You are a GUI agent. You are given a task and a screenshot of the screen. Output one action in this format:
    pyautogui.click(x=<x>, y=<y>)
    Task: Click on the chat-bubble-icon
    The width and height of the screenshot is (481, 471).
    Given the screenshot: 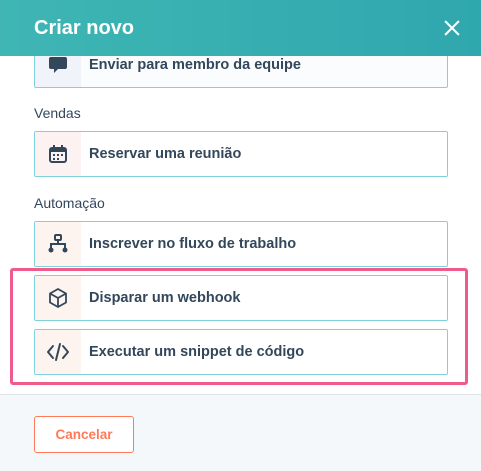 What is the action you would take?
    pyautogui.click(x=58, y=71)
    